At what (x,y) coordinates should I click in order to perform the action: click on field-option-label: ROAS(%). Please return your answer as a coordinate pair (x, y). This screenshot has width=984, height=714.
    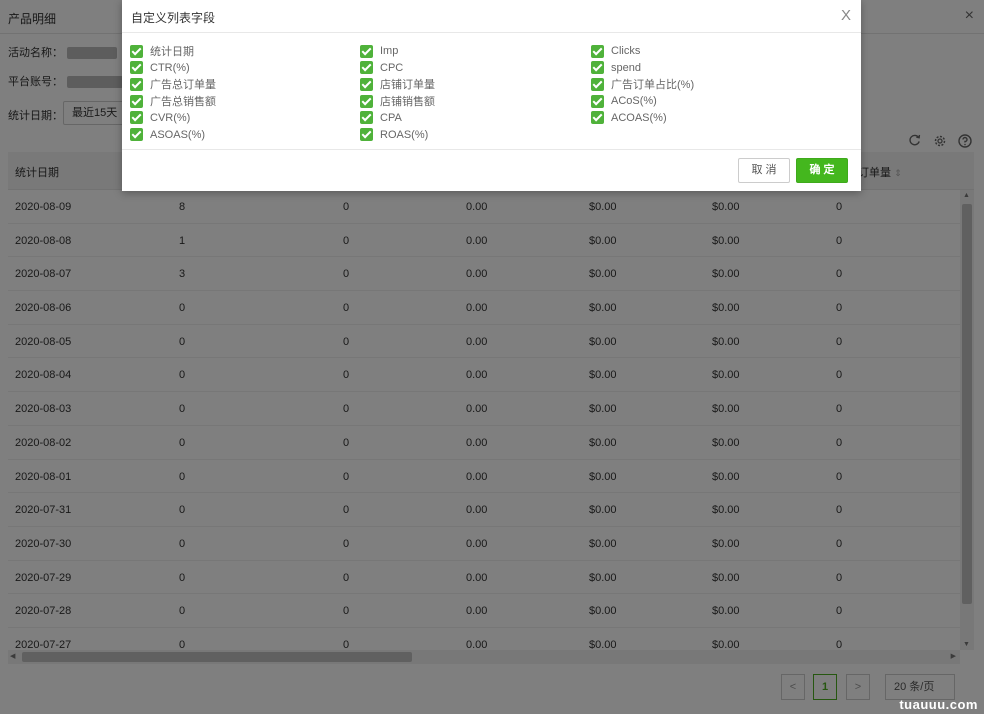
    Looking at the image, I should click on (404, 134).